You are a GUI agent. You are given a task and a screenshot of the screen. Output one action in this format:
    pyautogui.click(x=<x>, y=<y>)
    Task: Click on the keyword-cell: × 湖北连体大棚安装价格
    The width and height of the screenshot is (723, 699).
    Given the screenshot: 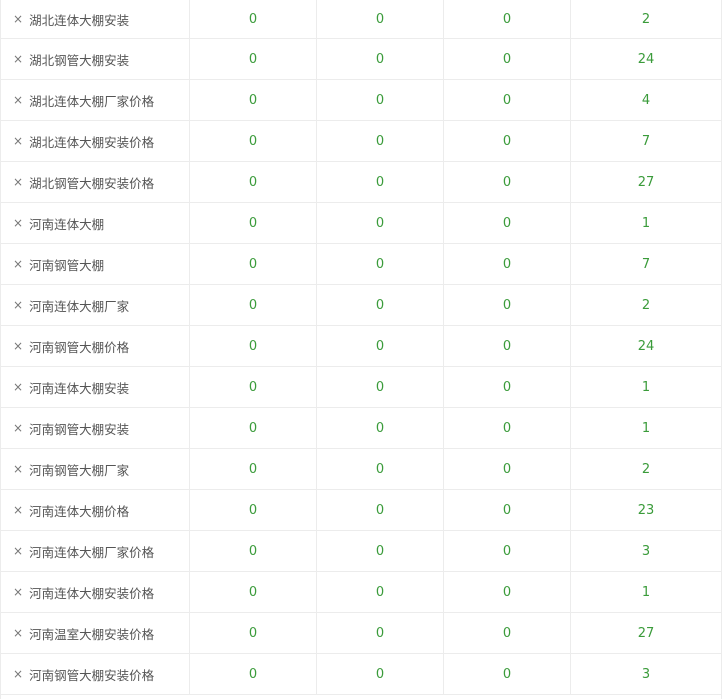 What is the action you would take?
    pyautogui.click(x=95, y=141)
    